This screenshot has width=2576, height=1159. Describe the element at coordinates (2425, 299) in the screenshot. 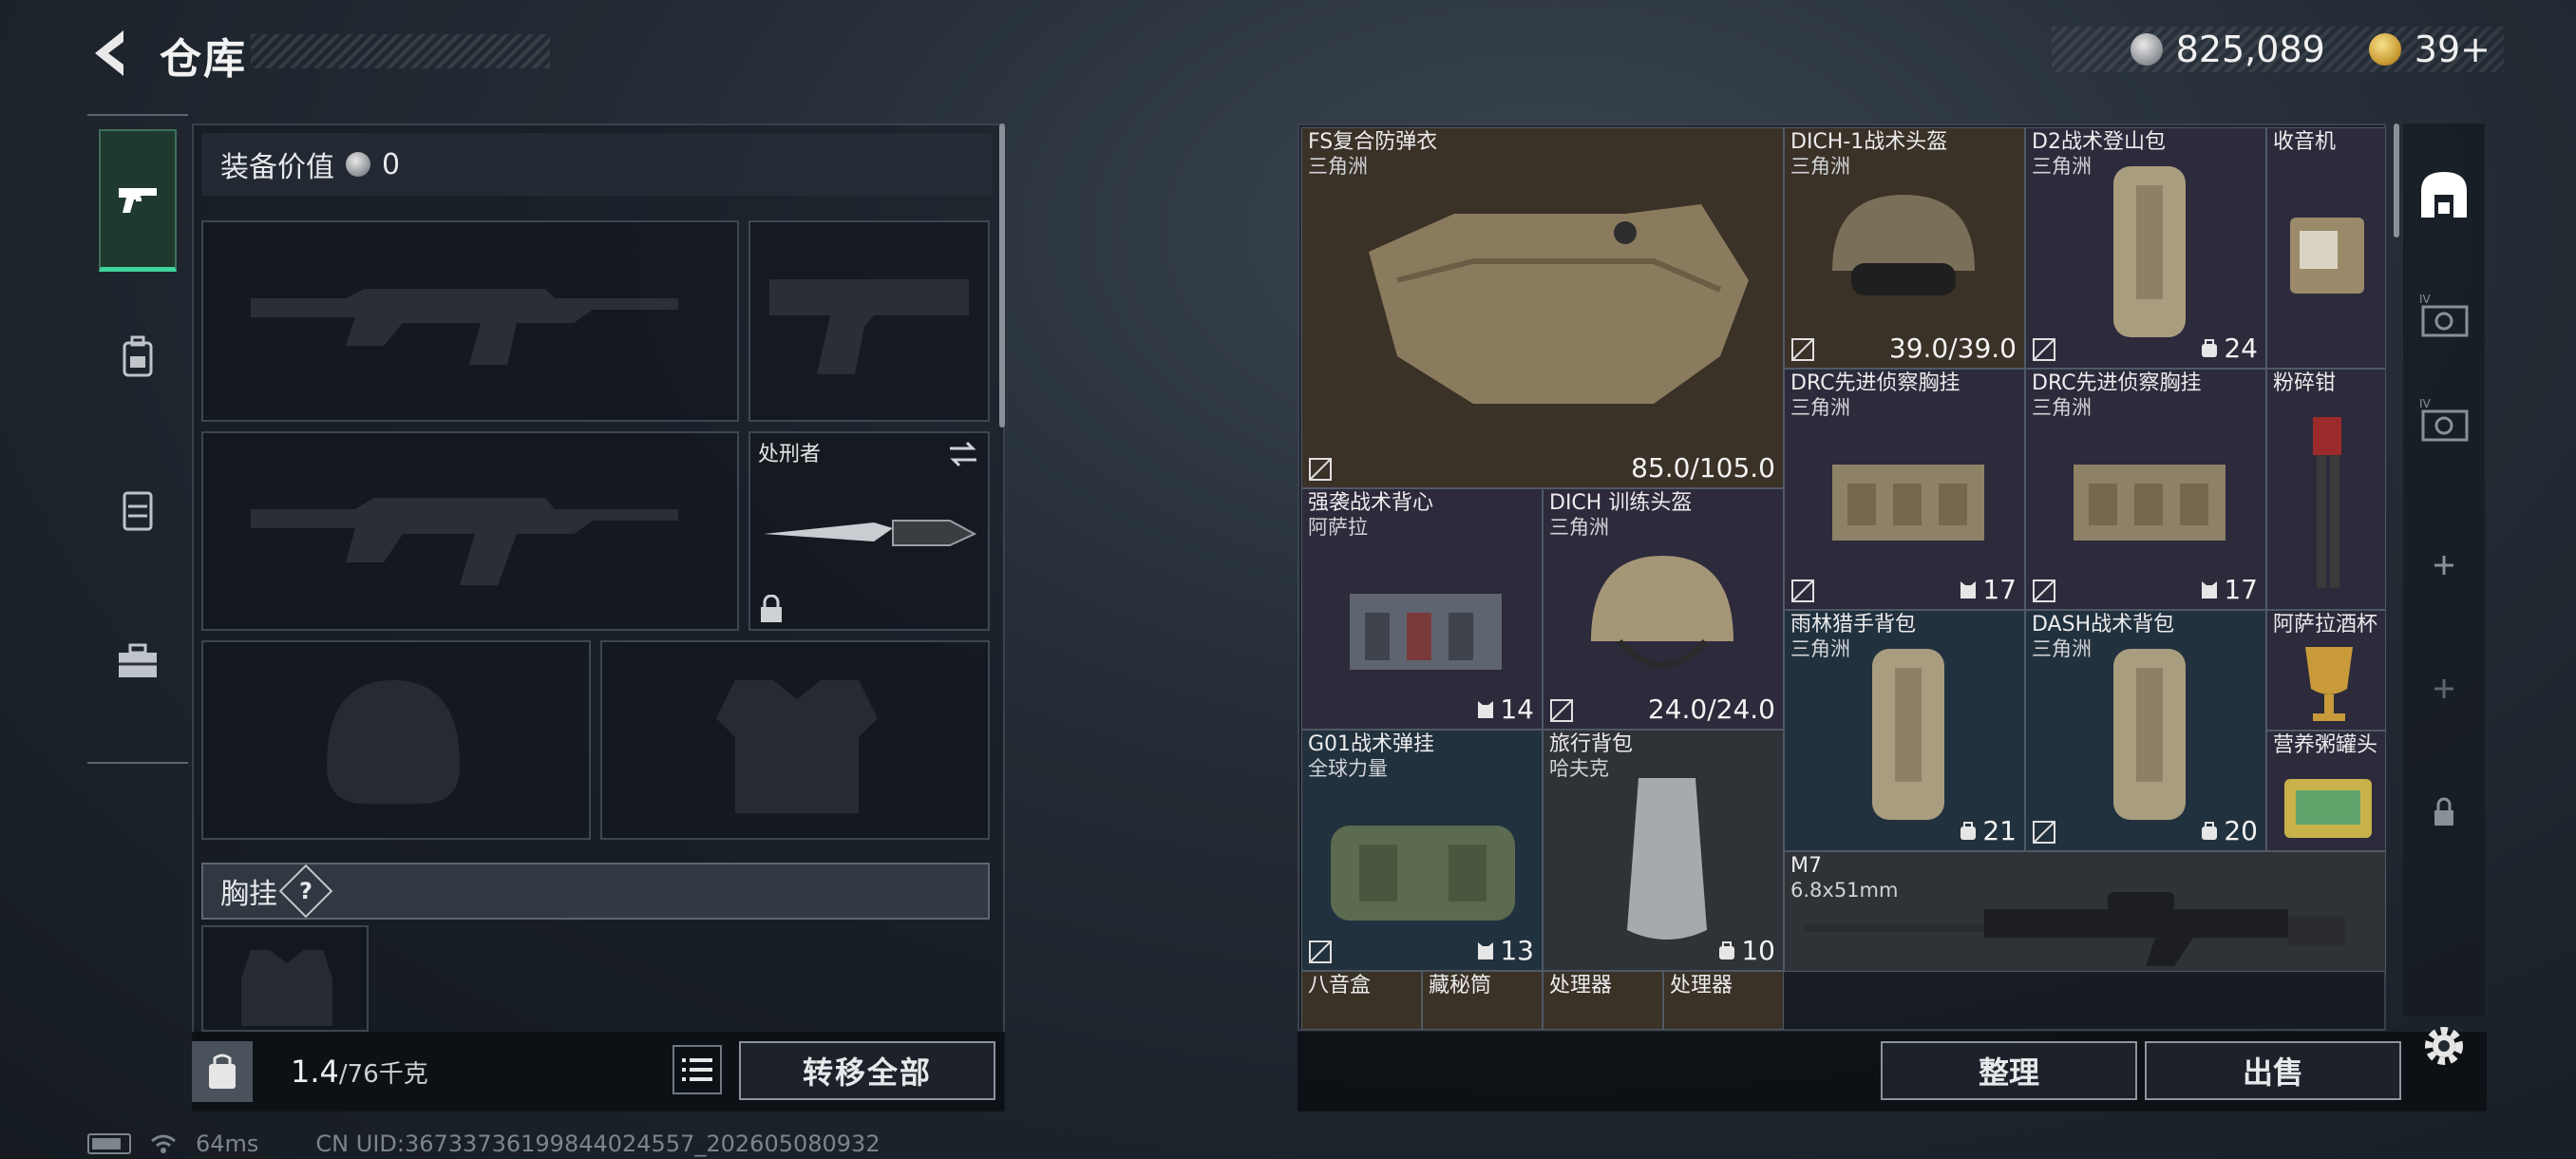

I see `svg-text: IV` at that location.